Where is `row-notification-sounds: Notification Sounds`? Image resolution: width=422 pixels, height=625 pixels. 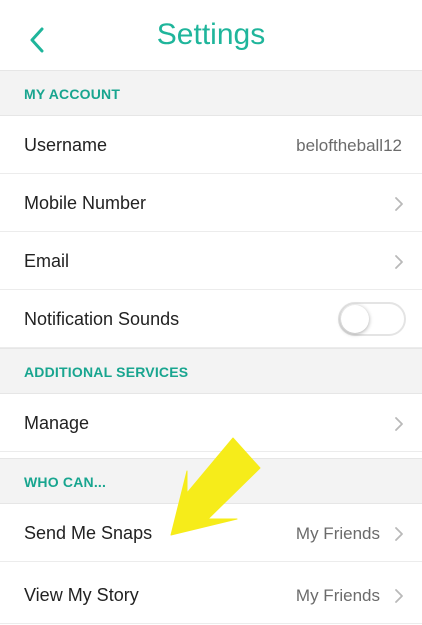
row-notification-sounds: Notification Sounds is located at coordinates (211, 319).